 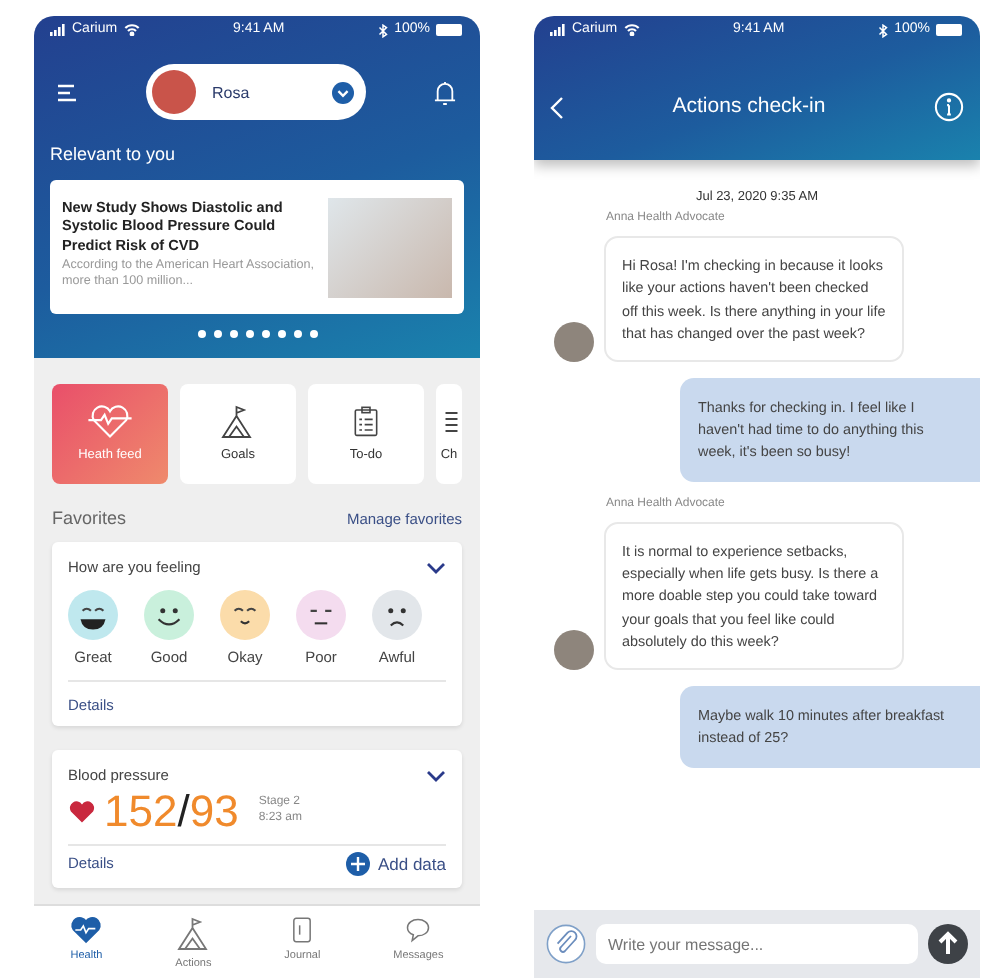 I want to click on speech-bubble-icon, so click(x=418, y=930).